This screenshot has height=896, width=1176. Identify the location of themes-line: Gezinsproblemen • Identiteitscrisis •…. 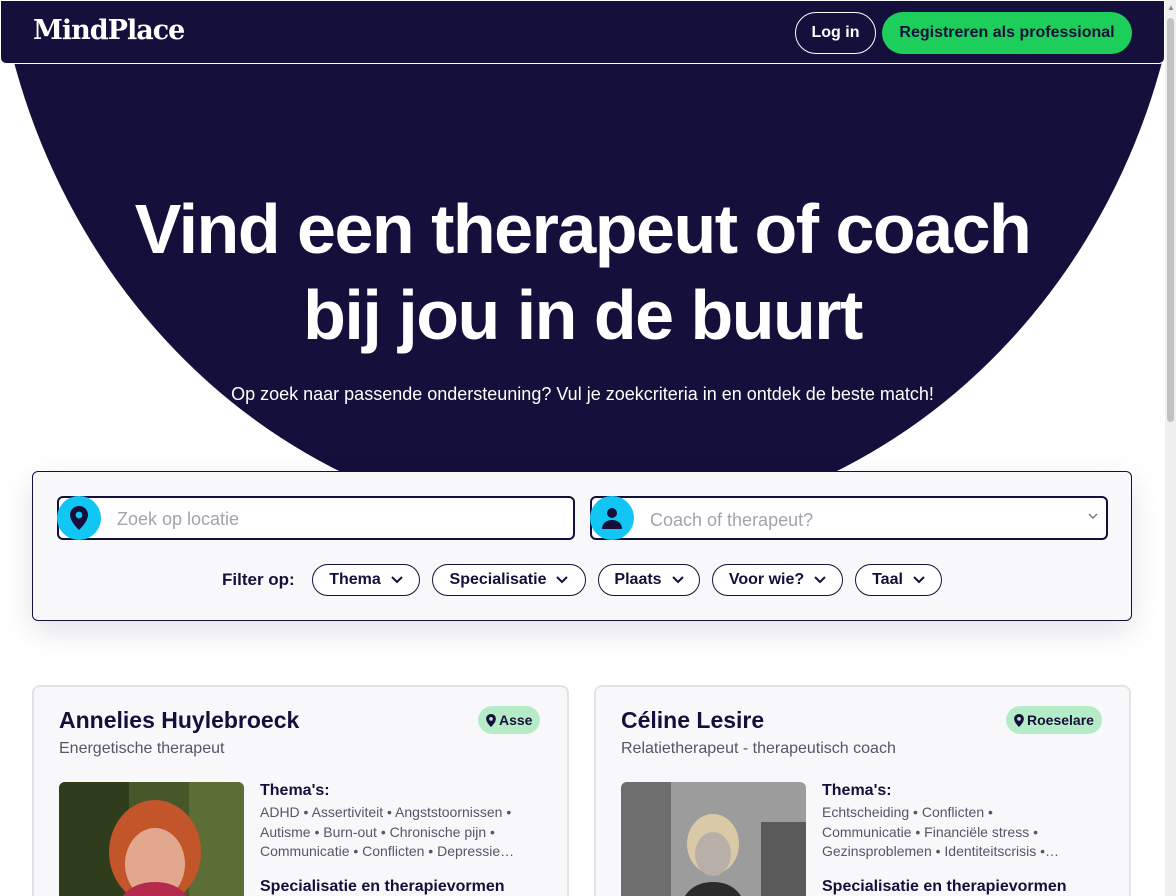
(941, 851).